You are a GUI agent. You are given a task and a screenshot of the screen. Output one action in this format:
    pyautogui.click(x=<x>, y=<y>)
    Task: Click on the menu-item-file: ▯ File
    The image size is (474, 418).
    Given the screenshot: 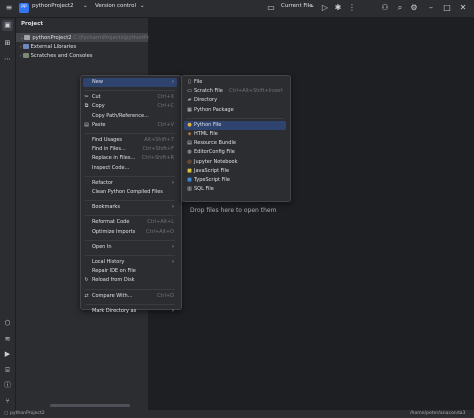 What is the action you would take?
    pyautogui.click(x=235, y=82)
    